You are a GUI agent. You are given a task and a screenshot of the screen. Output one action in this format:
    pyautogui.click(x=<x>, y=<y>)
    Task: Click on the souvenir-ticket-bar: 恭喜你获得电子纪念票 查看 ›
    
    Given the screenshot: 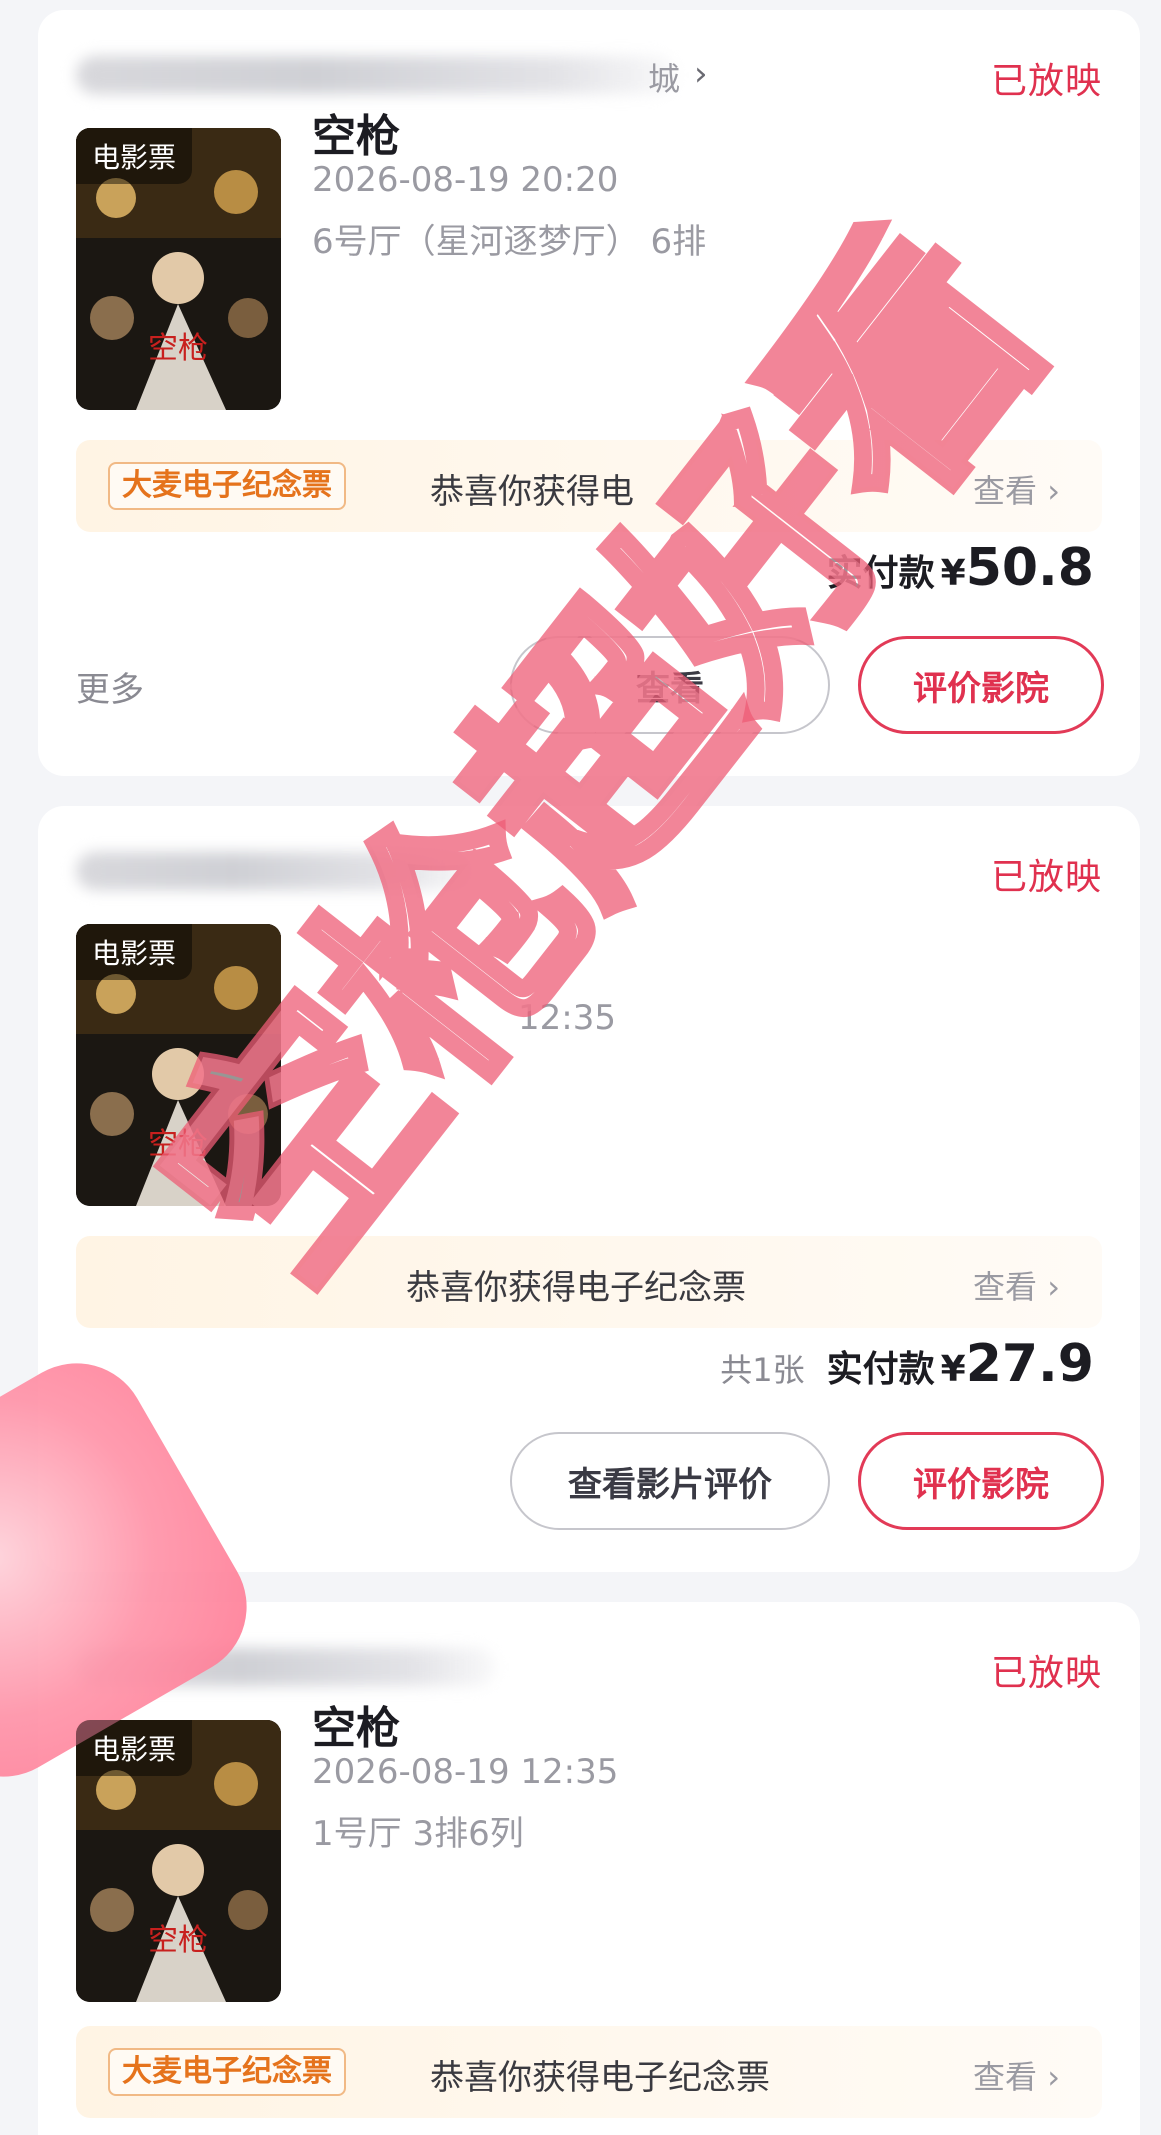 What is the action you would take?
    pyautogui.click(x=589, y=1282)
    